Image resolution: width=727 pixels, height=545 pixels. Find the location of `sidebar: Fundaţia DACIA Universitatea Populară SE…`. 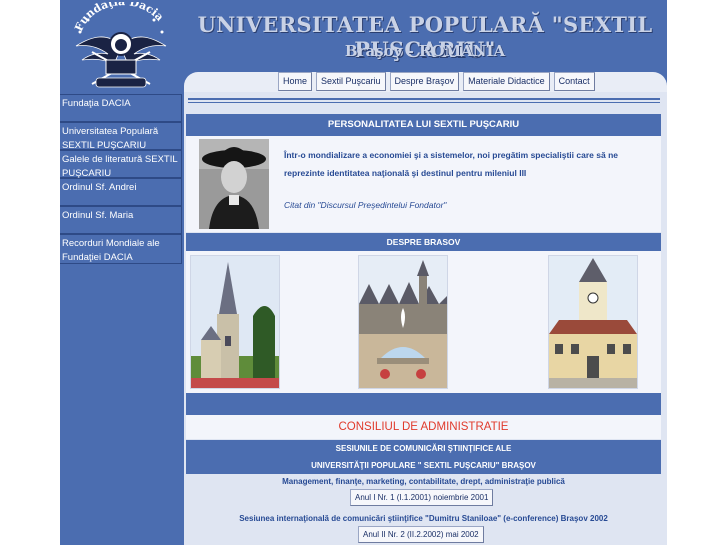

sidebar: Fundaţia DACIA Universitatea Populară SE… is located at coordinates (122, 318).